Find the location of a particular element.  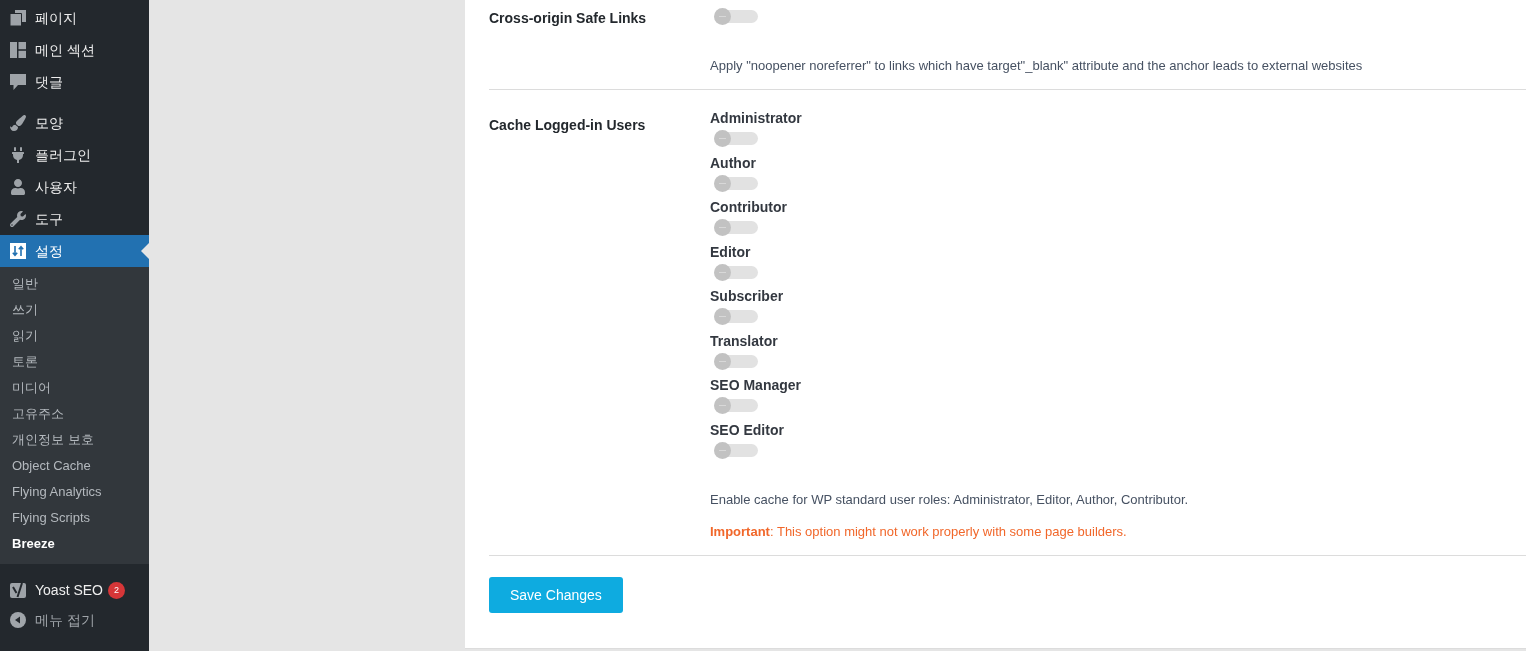

role-label: Contributor is located at coordinates (748, 207).